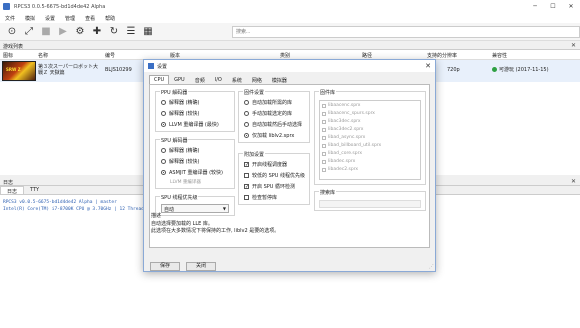 The image size is (580, 328). I want to click on tab-emulator: 模拟器, so click(279, 79).